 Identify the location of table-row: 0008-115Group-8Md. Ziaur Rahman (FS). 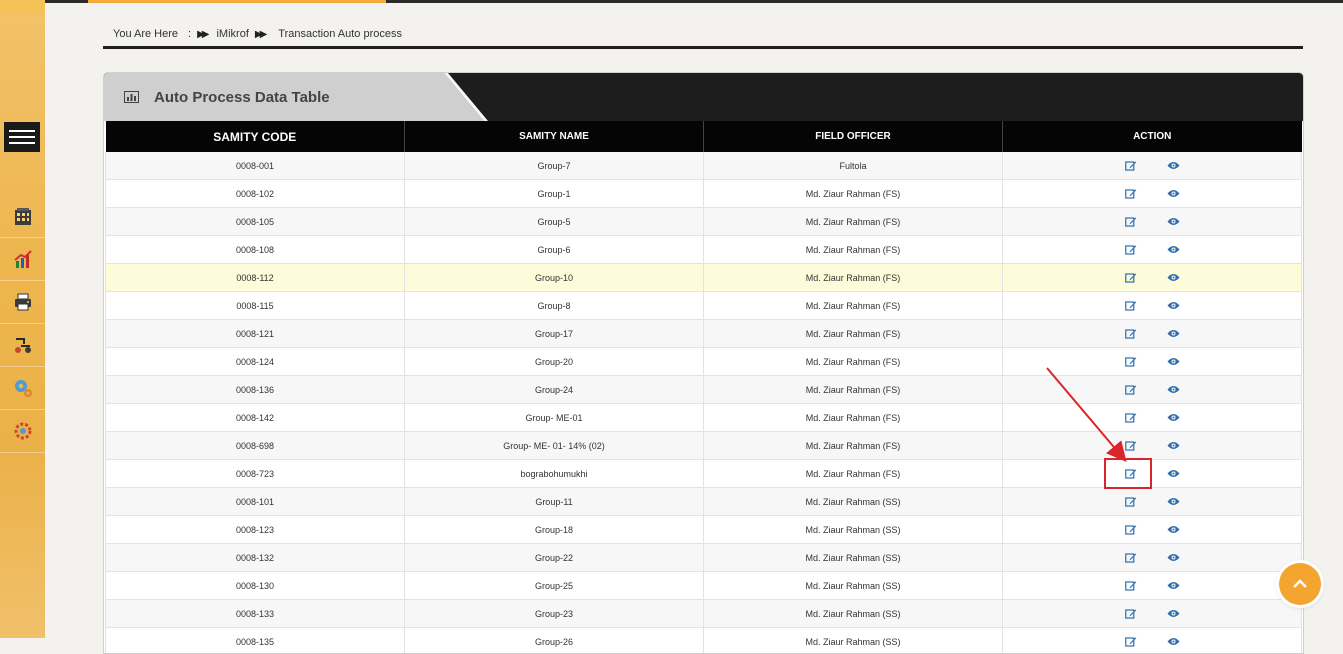
(704, 306).